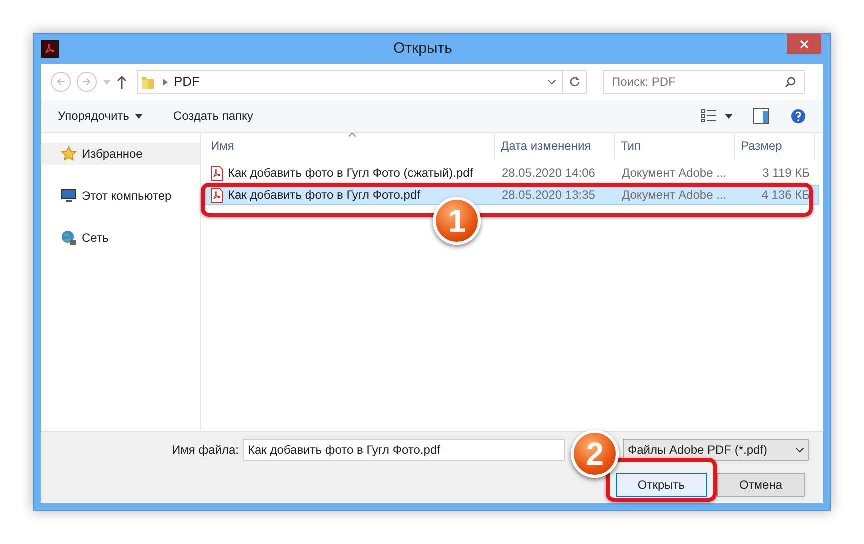  Describe the element at coordinates (574, 82) in the screenshot. I see `refresh-icon` at that location.